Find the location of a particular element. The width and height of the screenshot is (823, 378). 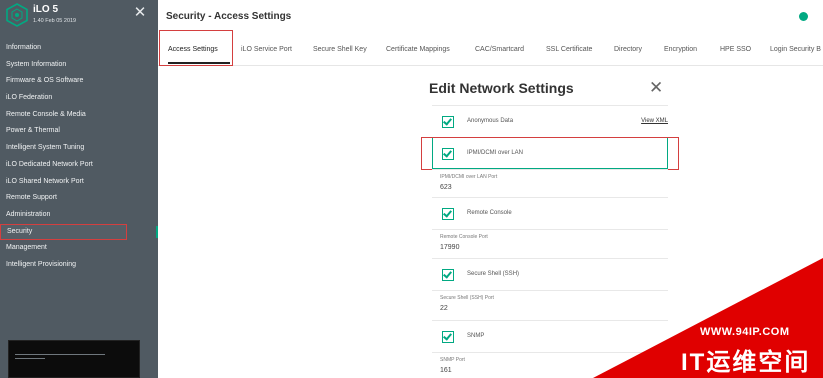

health-status-icon is located at coordinates (803, 16).